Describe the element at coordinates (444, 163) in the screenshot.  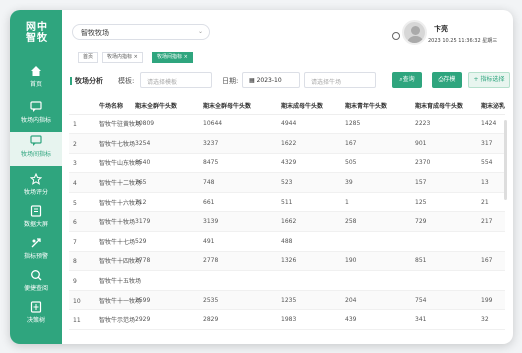
I see `value-cell: 2370` at that location.